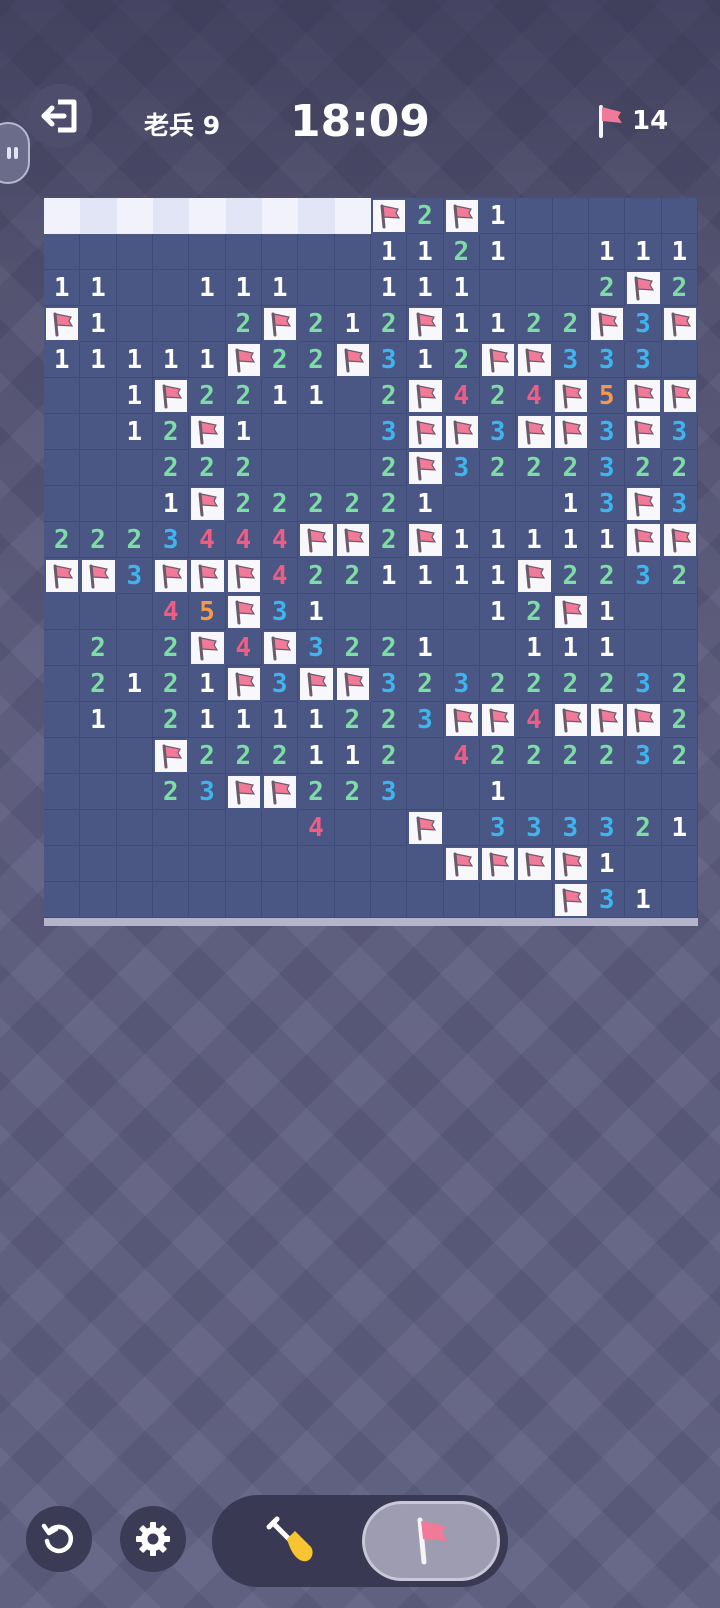 This screenshot has width=720, height=1608. Describe the element at coordinates (153, 1539) in the screenshot. I see `settings-button` at that location.